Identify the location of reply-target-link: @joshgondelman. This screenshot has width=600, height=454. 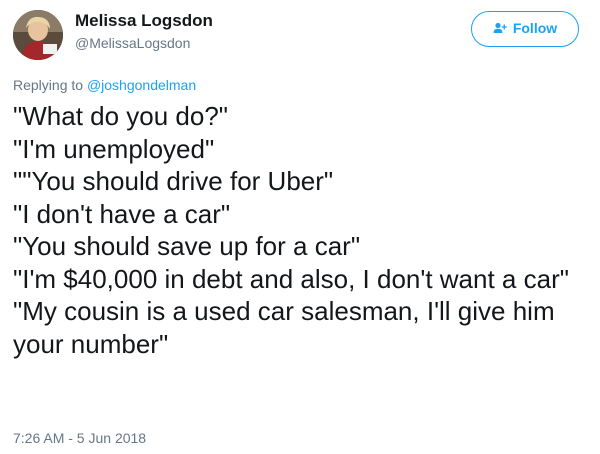
(141, 85).